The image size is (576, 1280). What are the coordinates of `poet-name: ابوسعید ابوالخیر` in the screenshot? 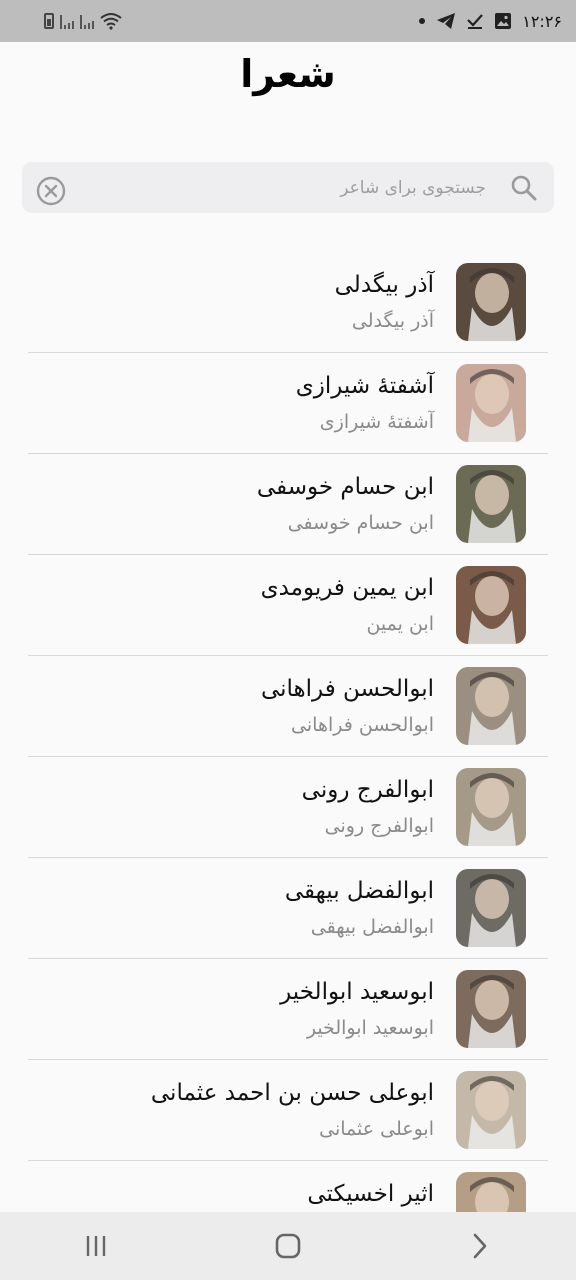 It's located at (357, 992).